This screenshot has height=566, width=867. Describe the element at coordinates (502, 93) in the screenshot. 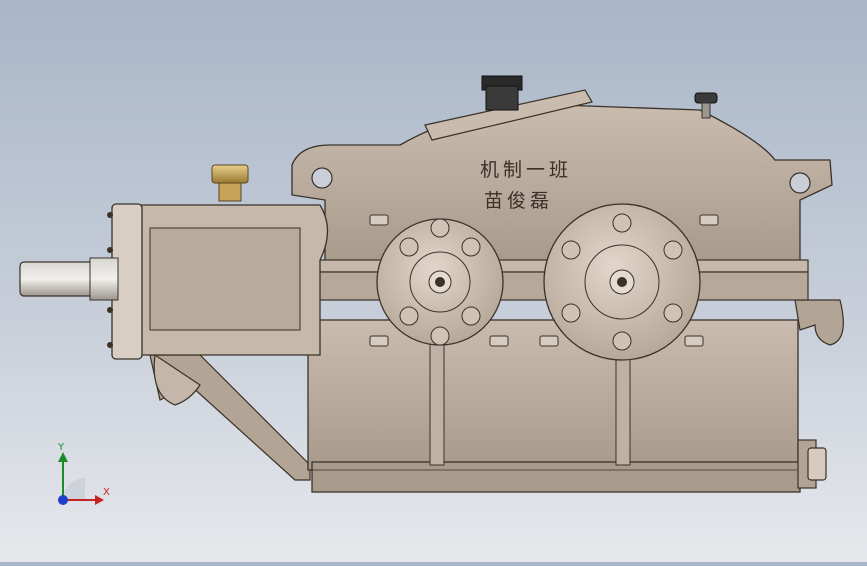

I see `breather-plug` at that location.